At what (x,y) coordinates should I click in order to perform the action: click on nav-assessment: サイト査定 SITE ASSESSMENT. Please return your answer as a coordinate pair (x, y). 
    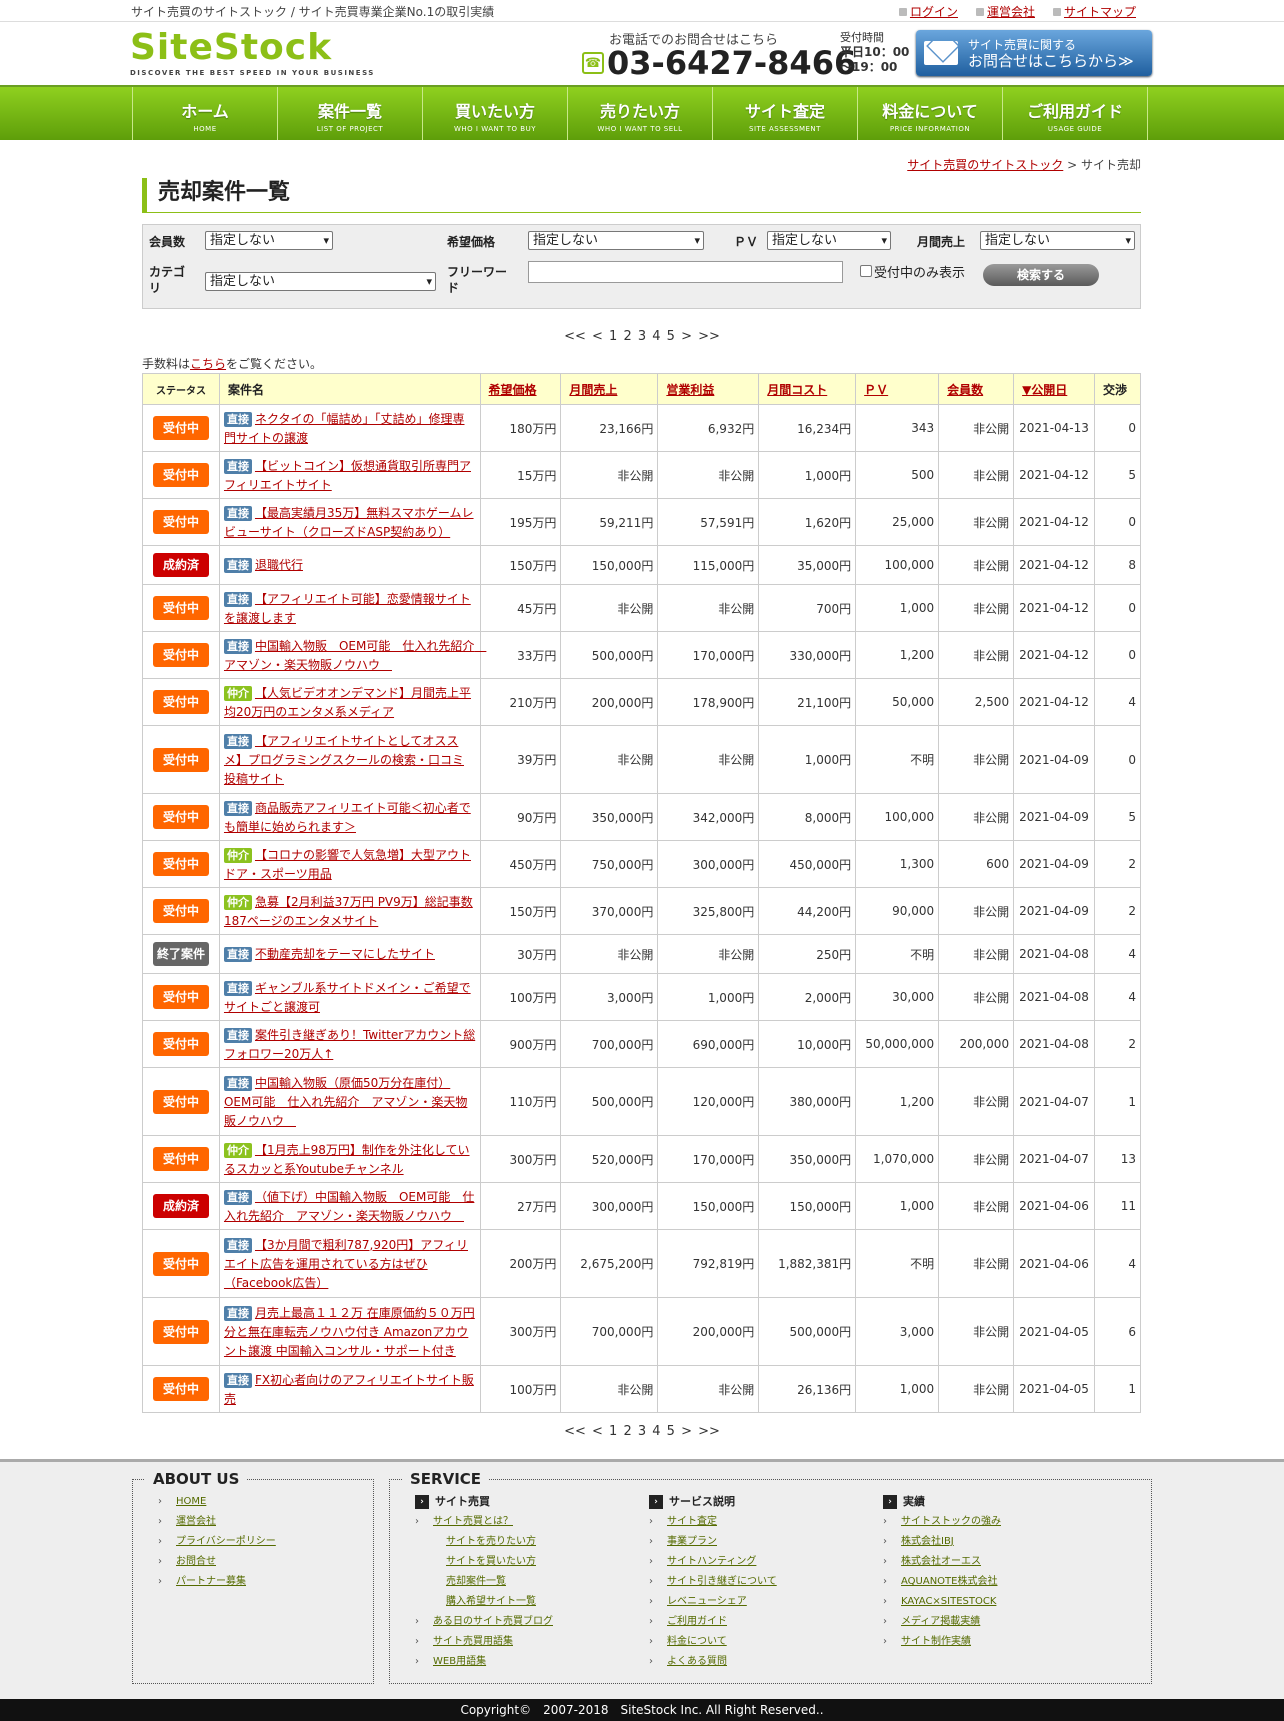
    Looking at the image, I should click on (785, 113).